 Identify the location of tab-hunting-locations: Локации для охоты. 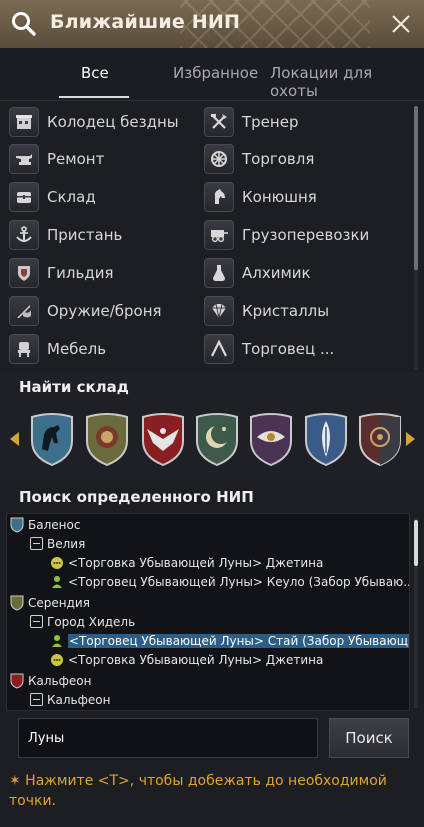
(347, 82).